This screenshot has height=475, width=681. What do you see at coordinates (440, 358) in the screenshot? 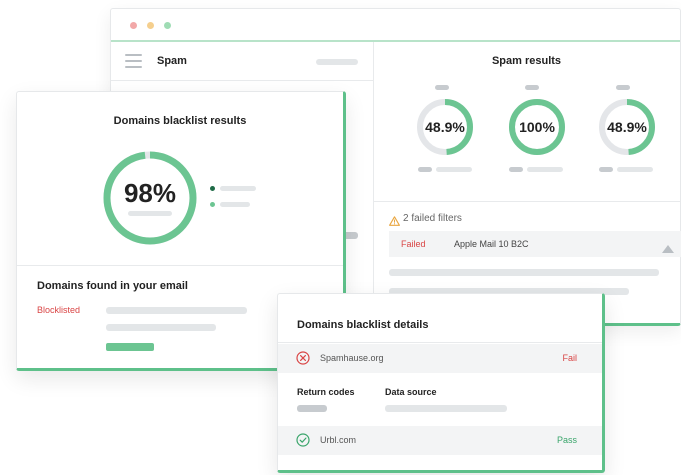
I see `blacklist-row: Spamhause.org Fail` at bounding box center [440, 358].